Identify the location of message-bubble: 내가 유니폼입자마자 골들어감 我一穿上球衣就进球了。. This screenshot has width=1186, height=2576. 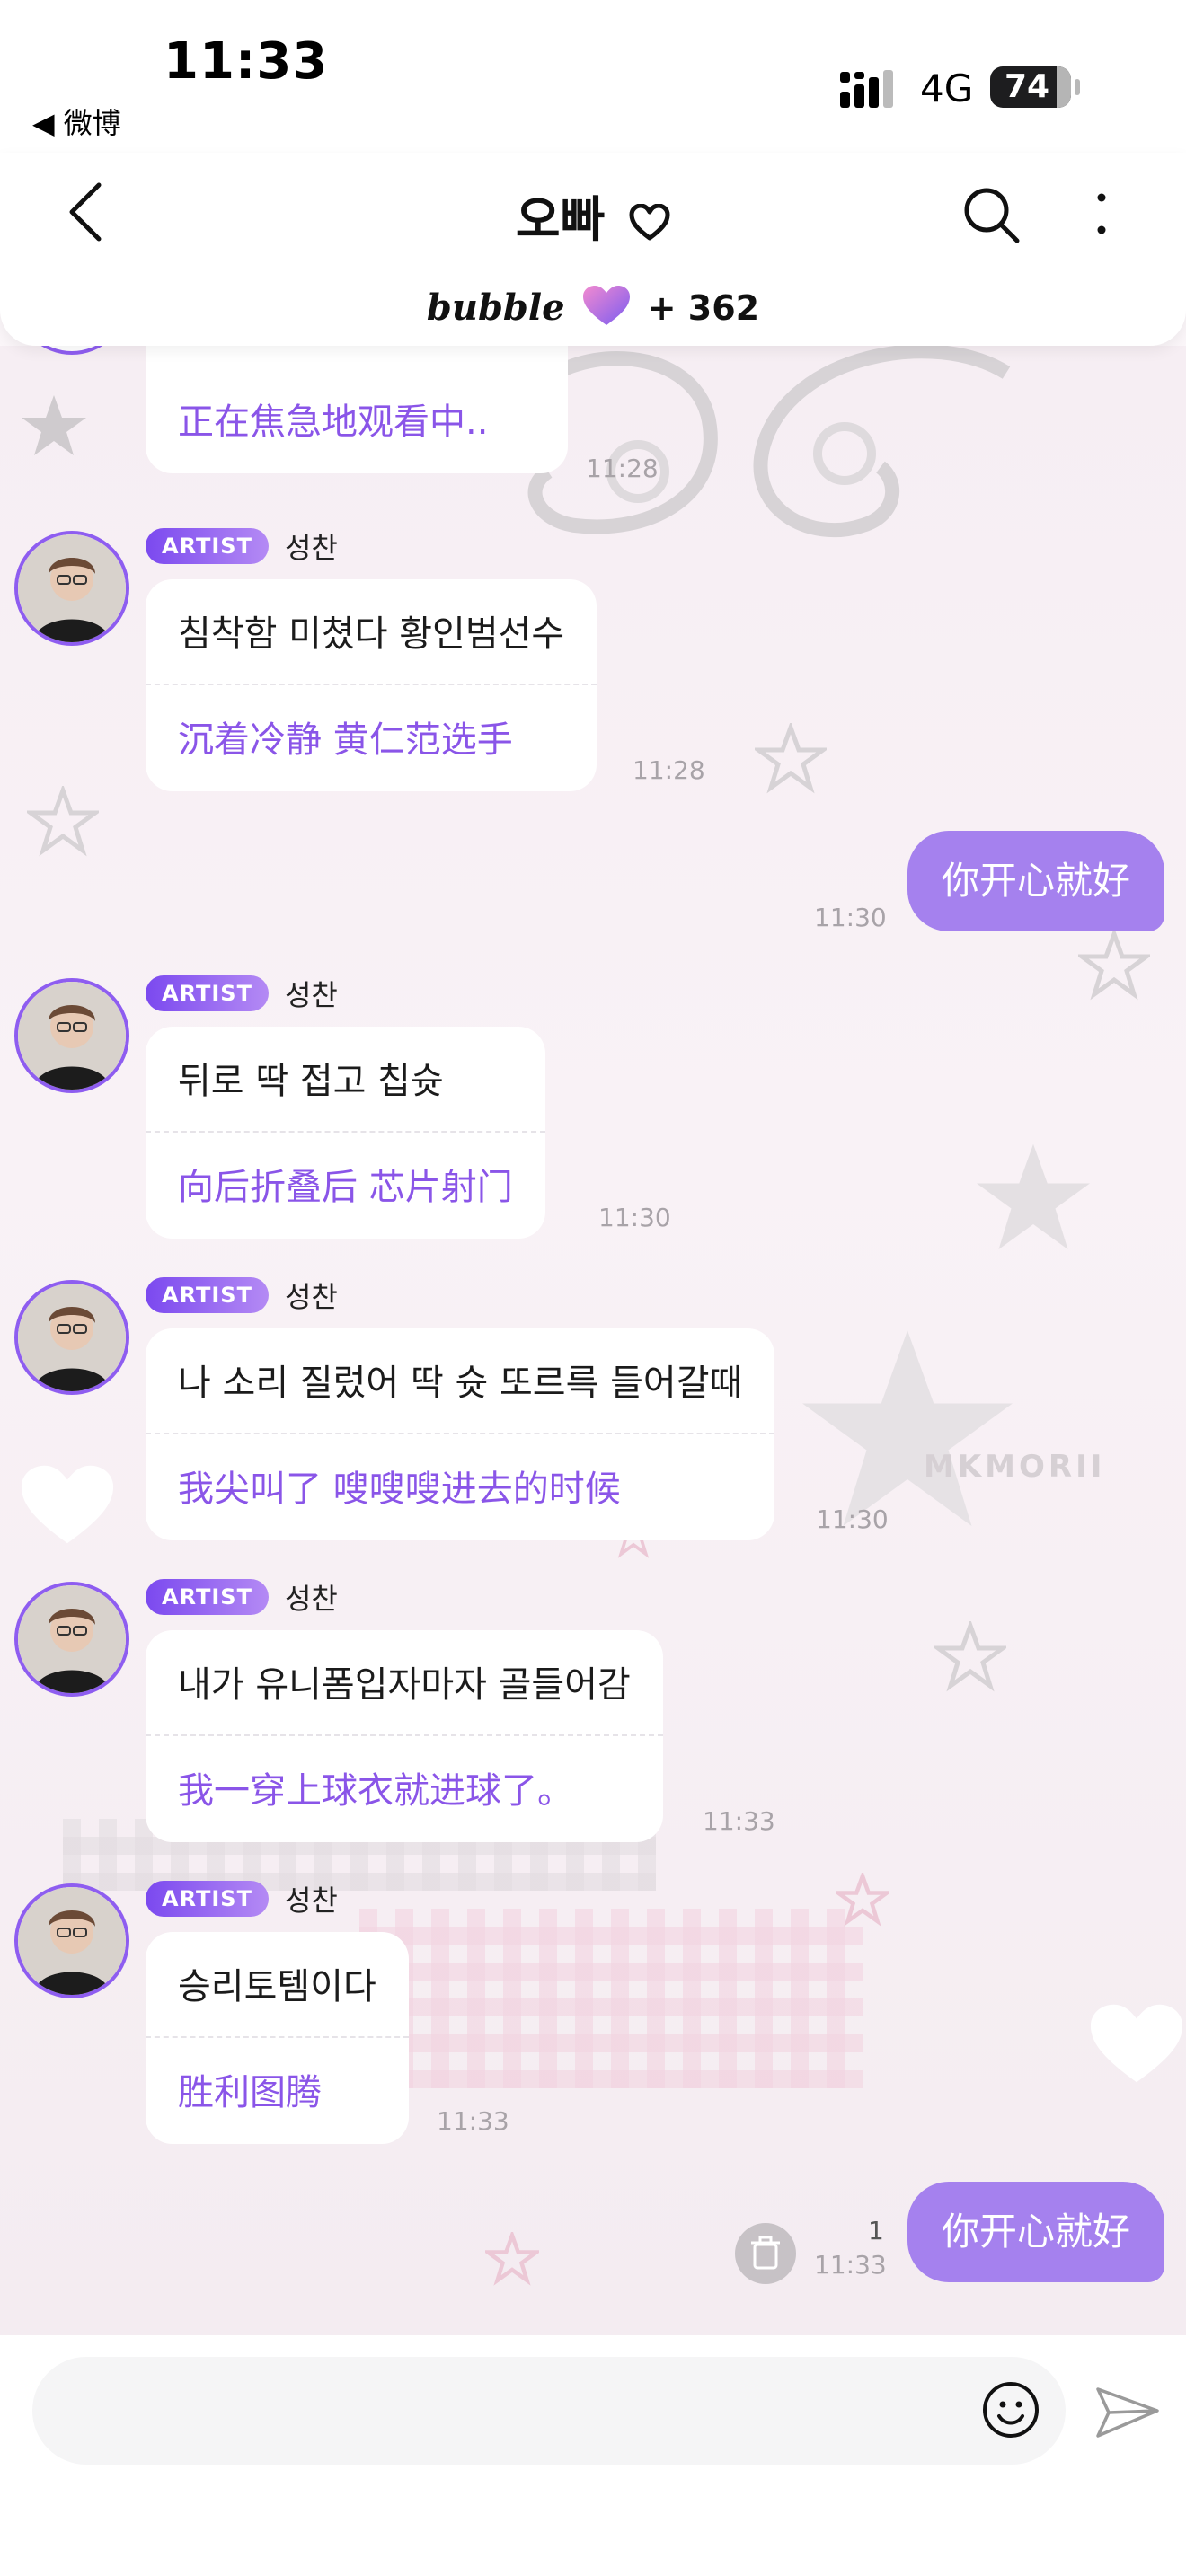
(404, 1736).